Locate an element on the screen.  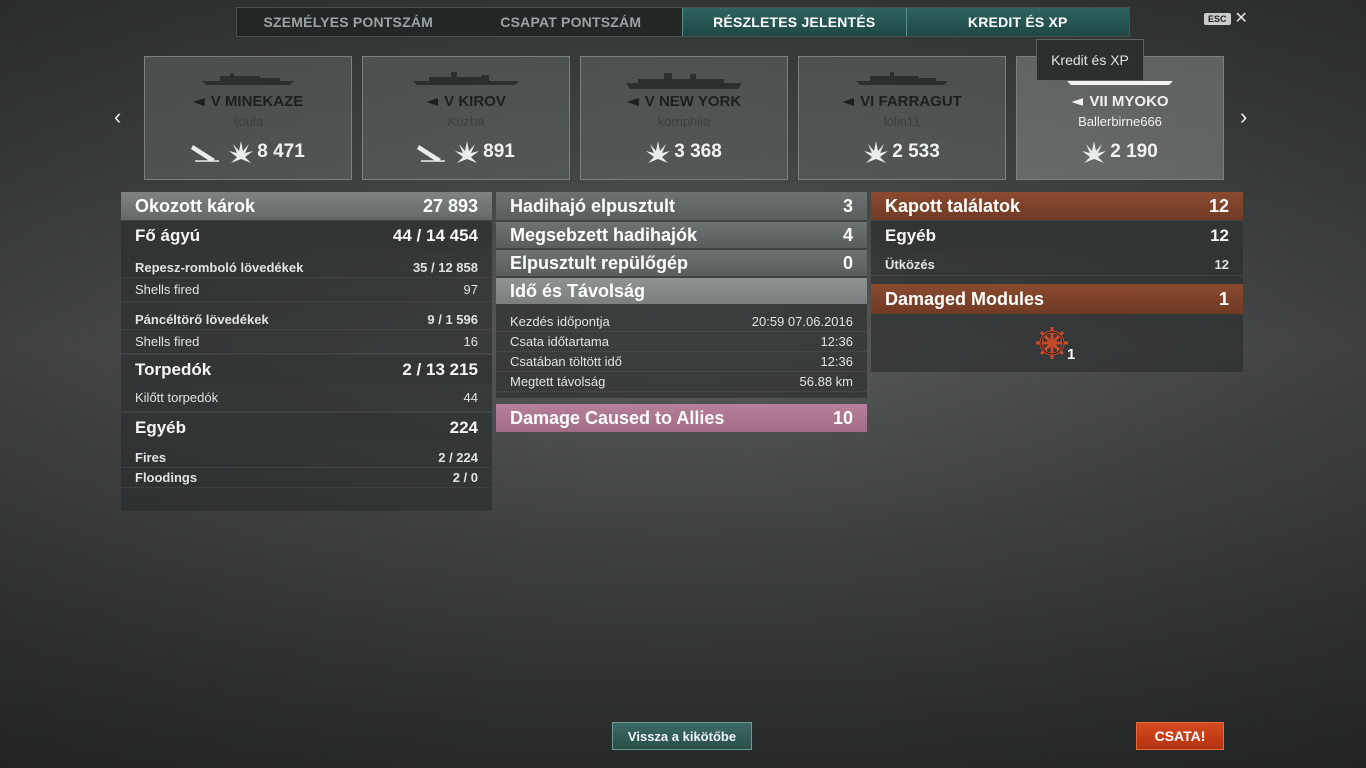
damage-value: 891 is located at coordinates (499, 151).